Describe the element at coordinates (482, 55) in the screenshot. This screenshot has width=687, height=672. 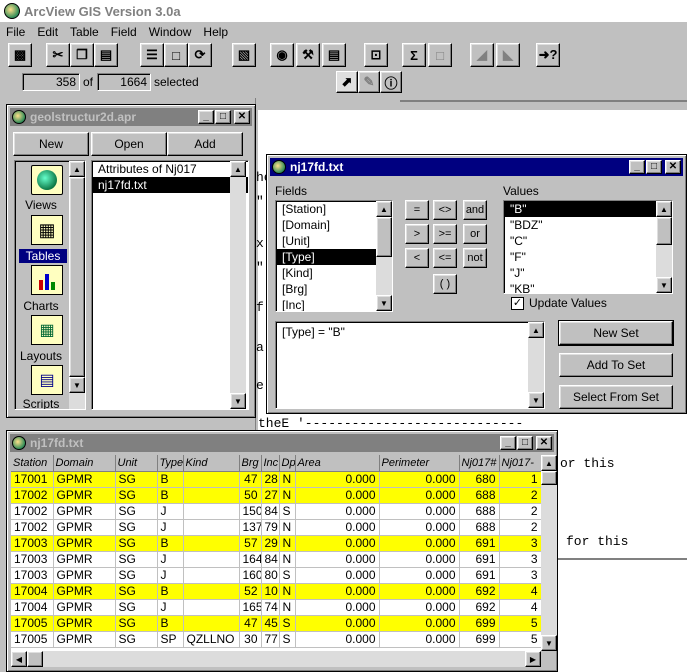
I see `sort-ascending-icon: ◢` at that location.